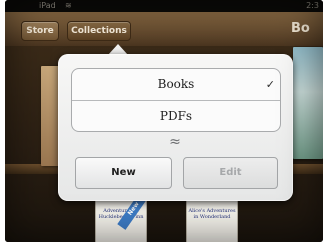 The height and width of the screenshot is (242, 327). Describe the element at coordinates (308, 103) in the screenshot. I see `book-cover` at that location.